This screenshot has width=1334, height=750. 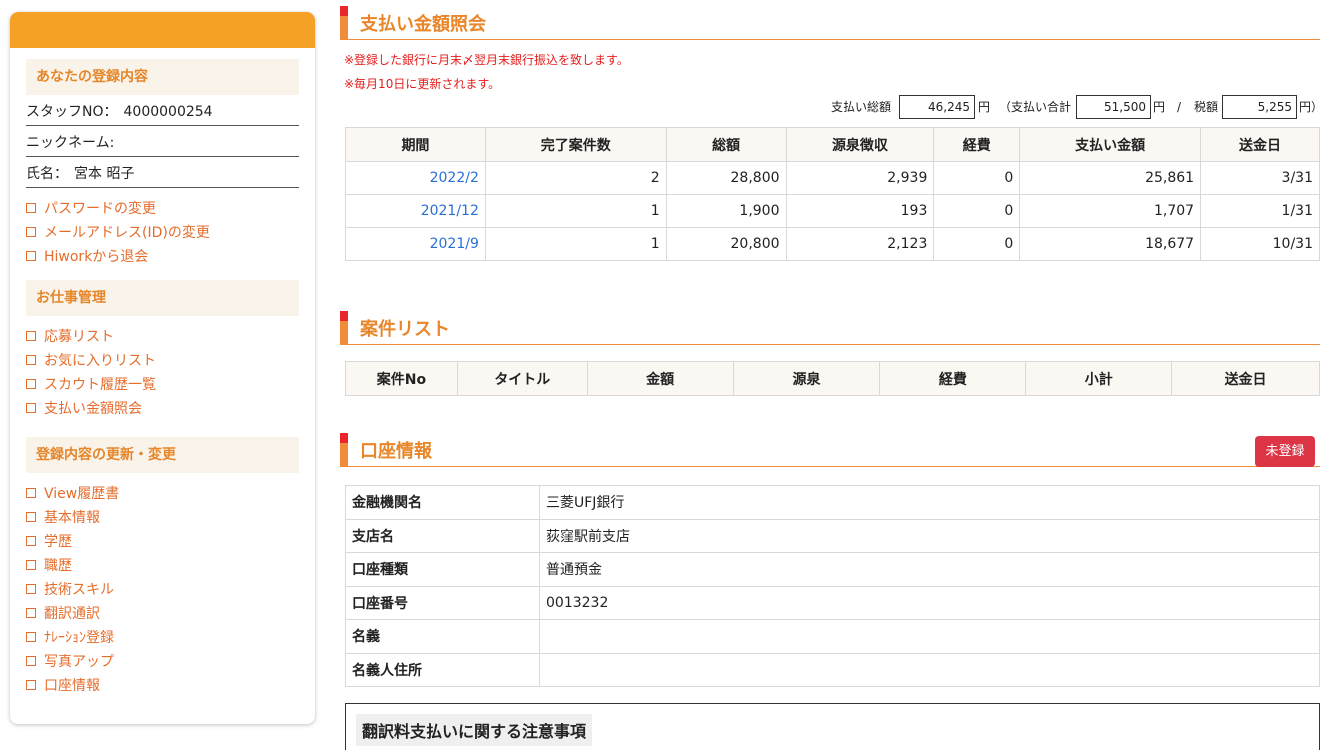 I want to click on sidebar-link-applications: 応募リスト, so click(x=162, y=337).